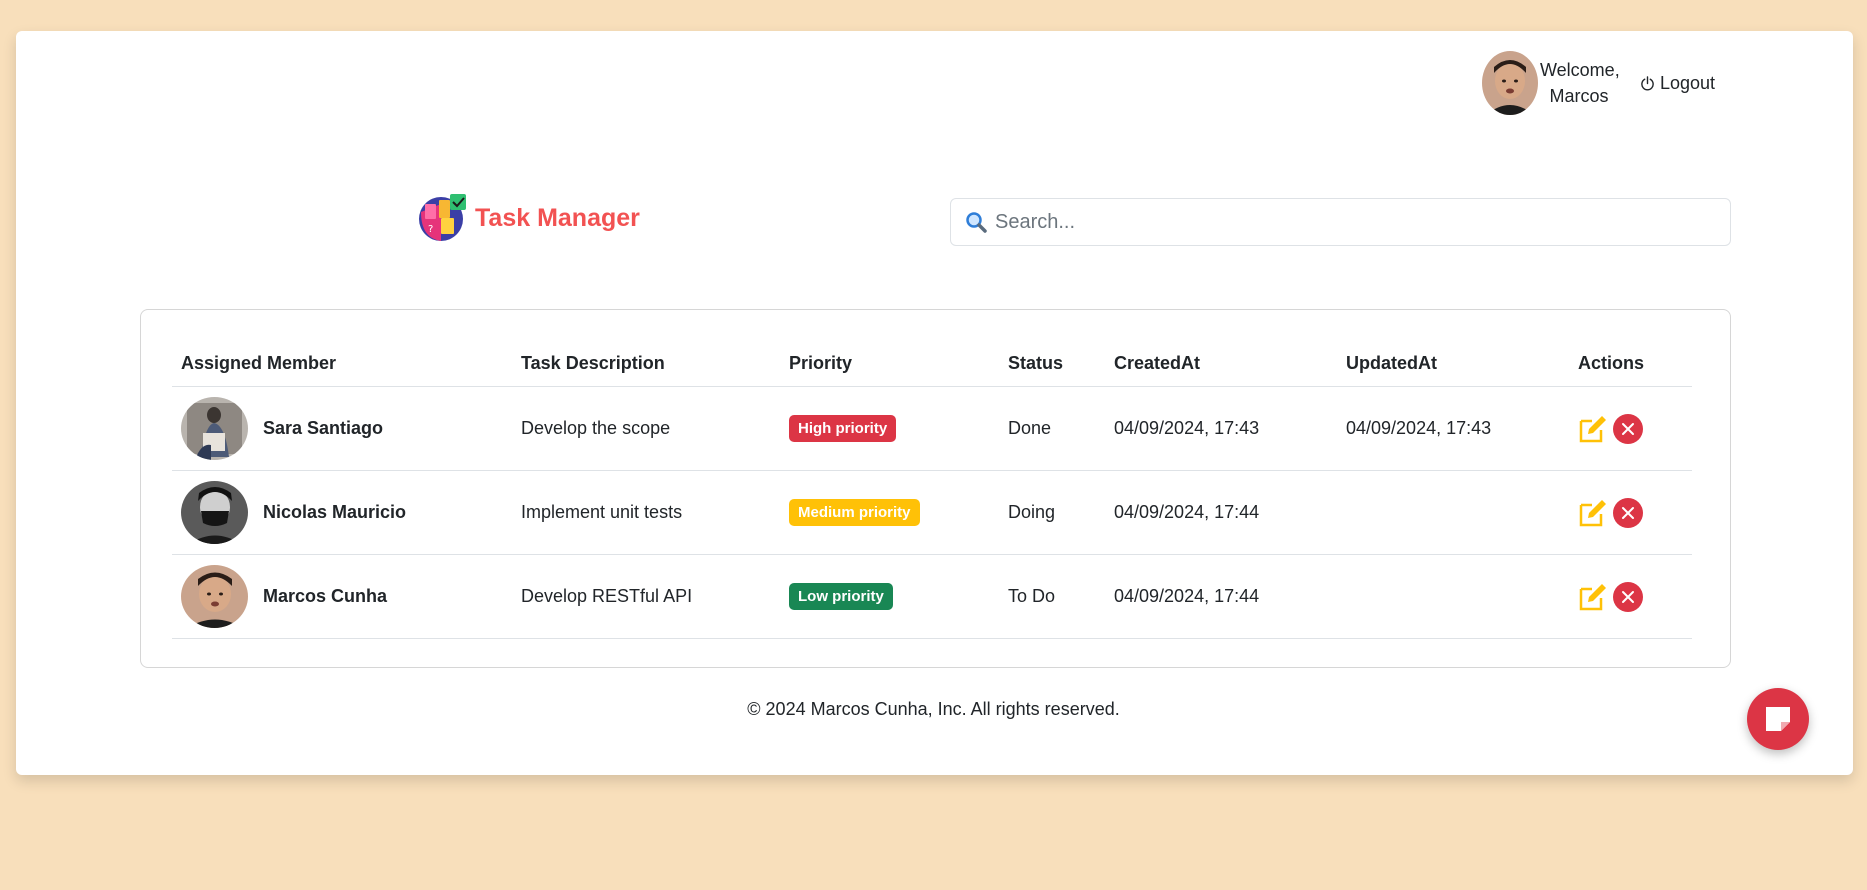 This screenshot has height=890, width=1867. I want to click on member-cell: Sara Santiago, so click(346, 428).